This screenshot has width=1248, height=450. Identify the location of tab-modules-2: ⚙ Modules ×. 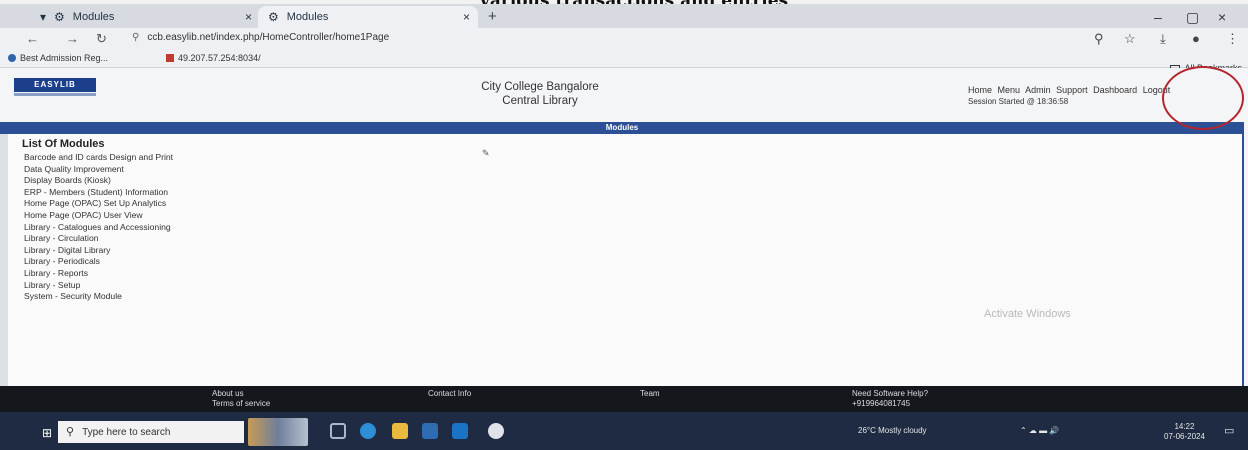
(368, 17).